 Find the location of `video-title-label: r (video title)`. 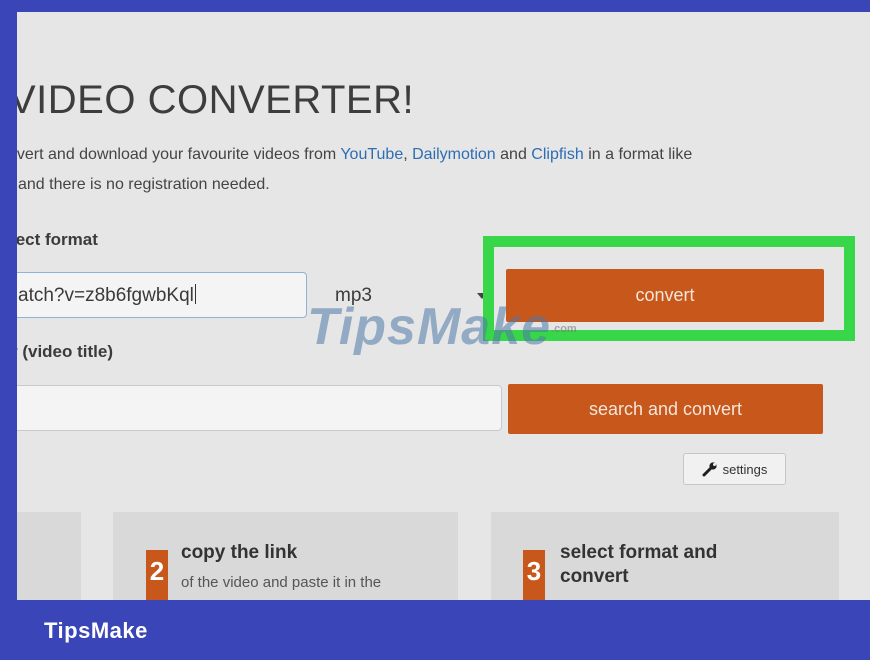

video-title-label: r (video title) is located at coordinates (65, 351).